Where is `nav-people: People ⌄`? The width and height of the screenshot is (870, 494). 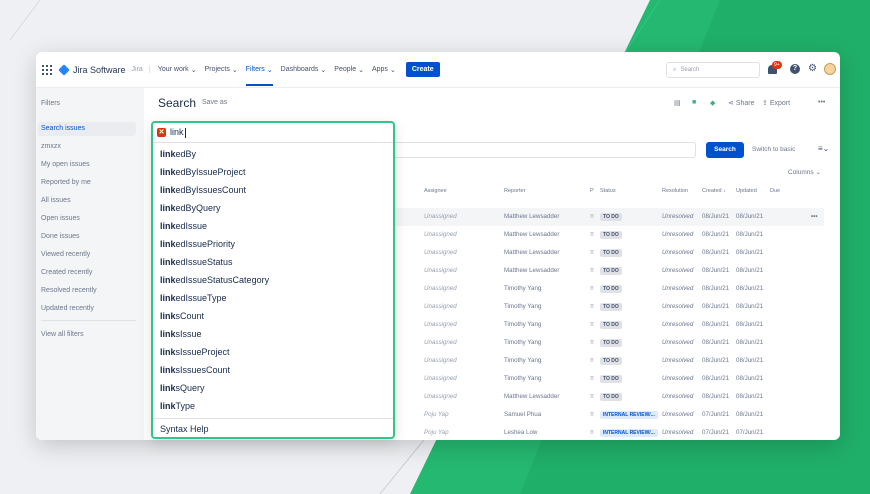 nav-people: People ⌄ is located at coordinates (349, 70).